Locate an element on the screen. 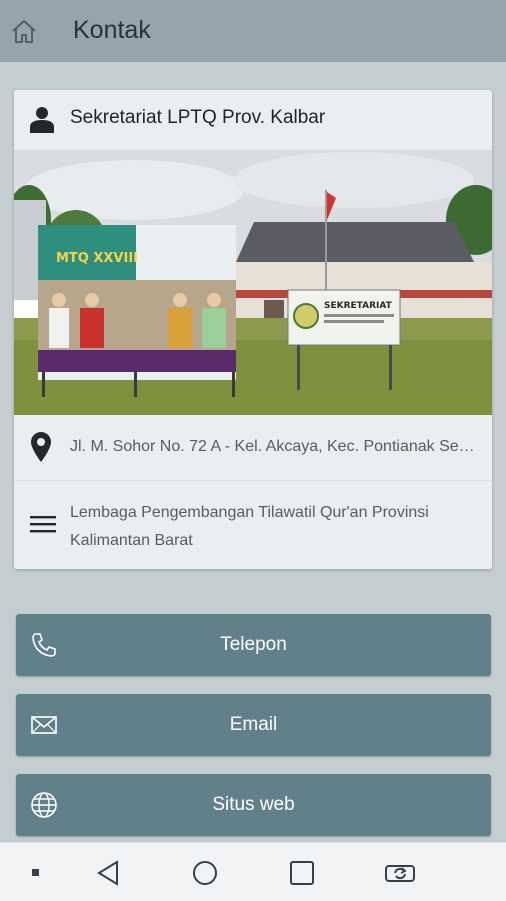  contact-name: Sekretariat LPTQ Prov. Kalbar is located at coordinates (198, 117).